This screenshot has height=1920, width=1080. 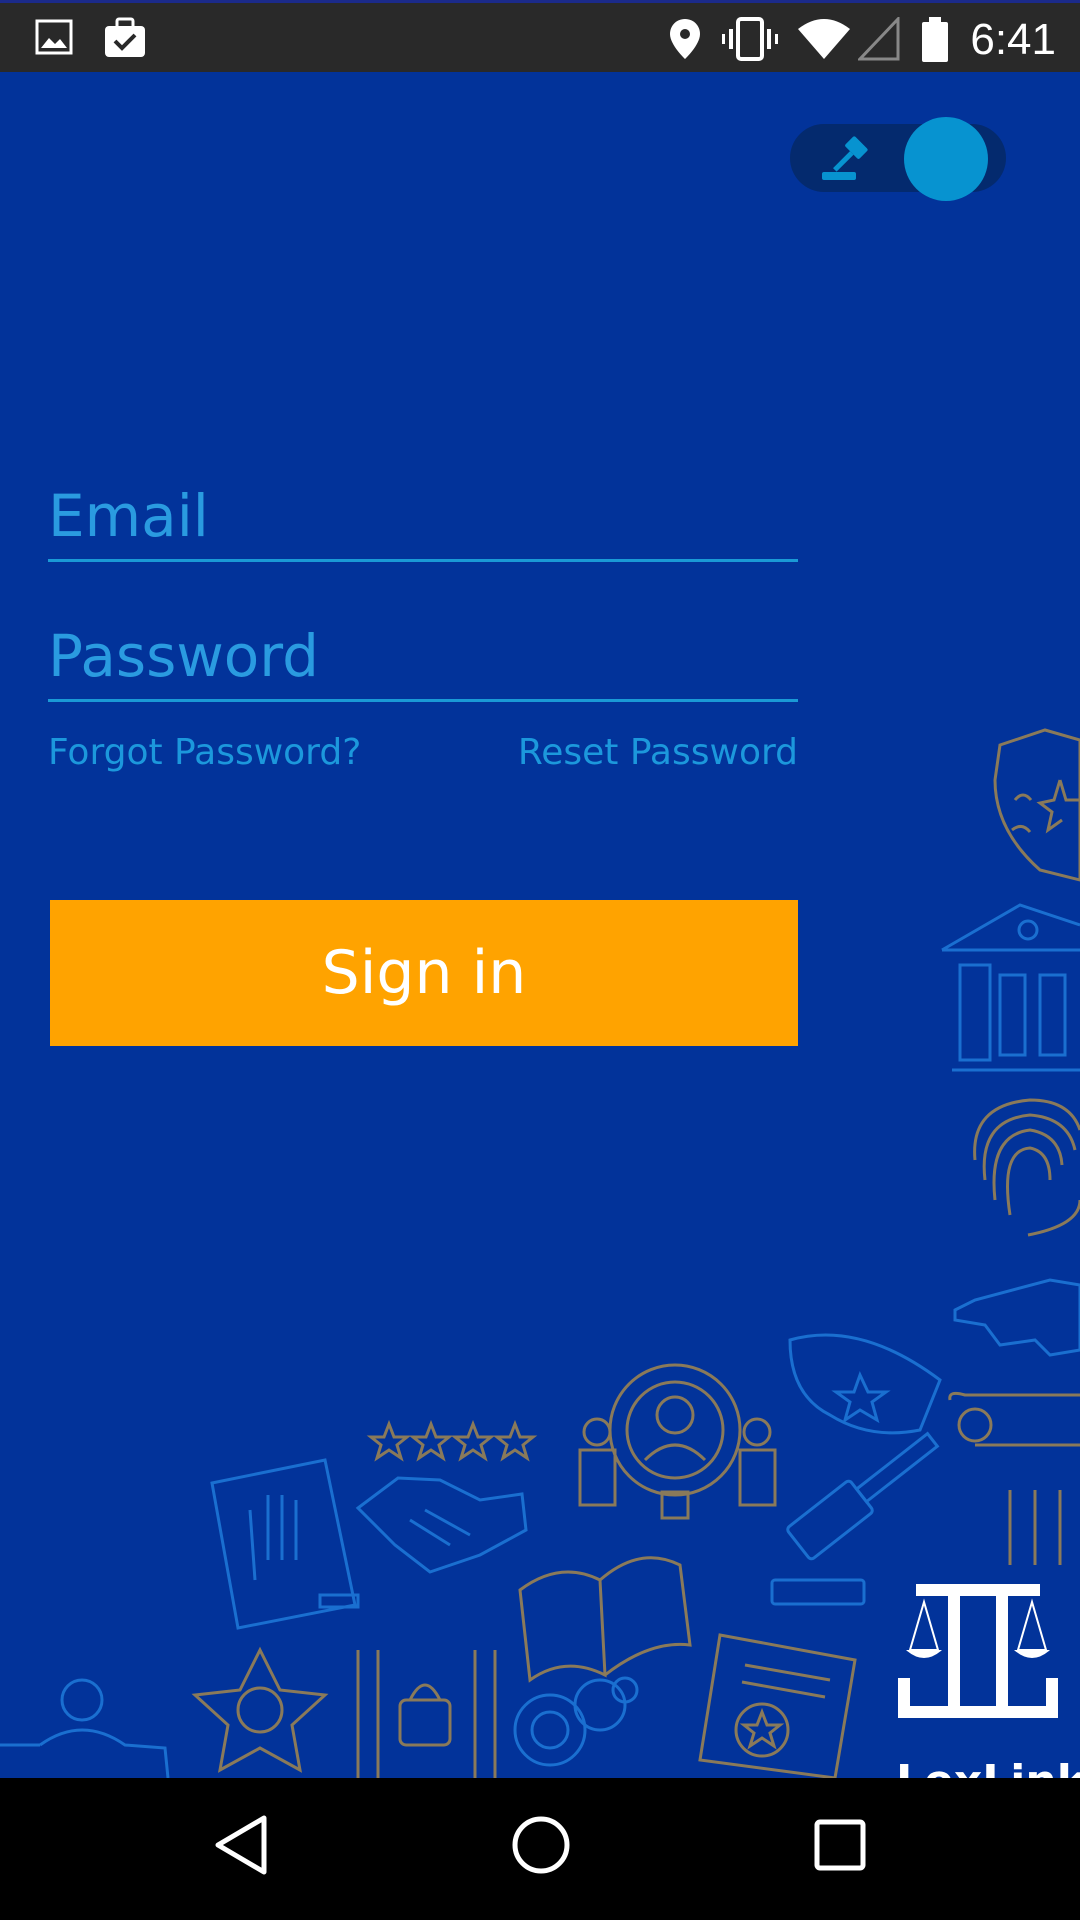 What do you see at coordinates (855, 1518) in the screenshot?
I see `gavel-illustration-icon` at bounding box center [855, 1518].